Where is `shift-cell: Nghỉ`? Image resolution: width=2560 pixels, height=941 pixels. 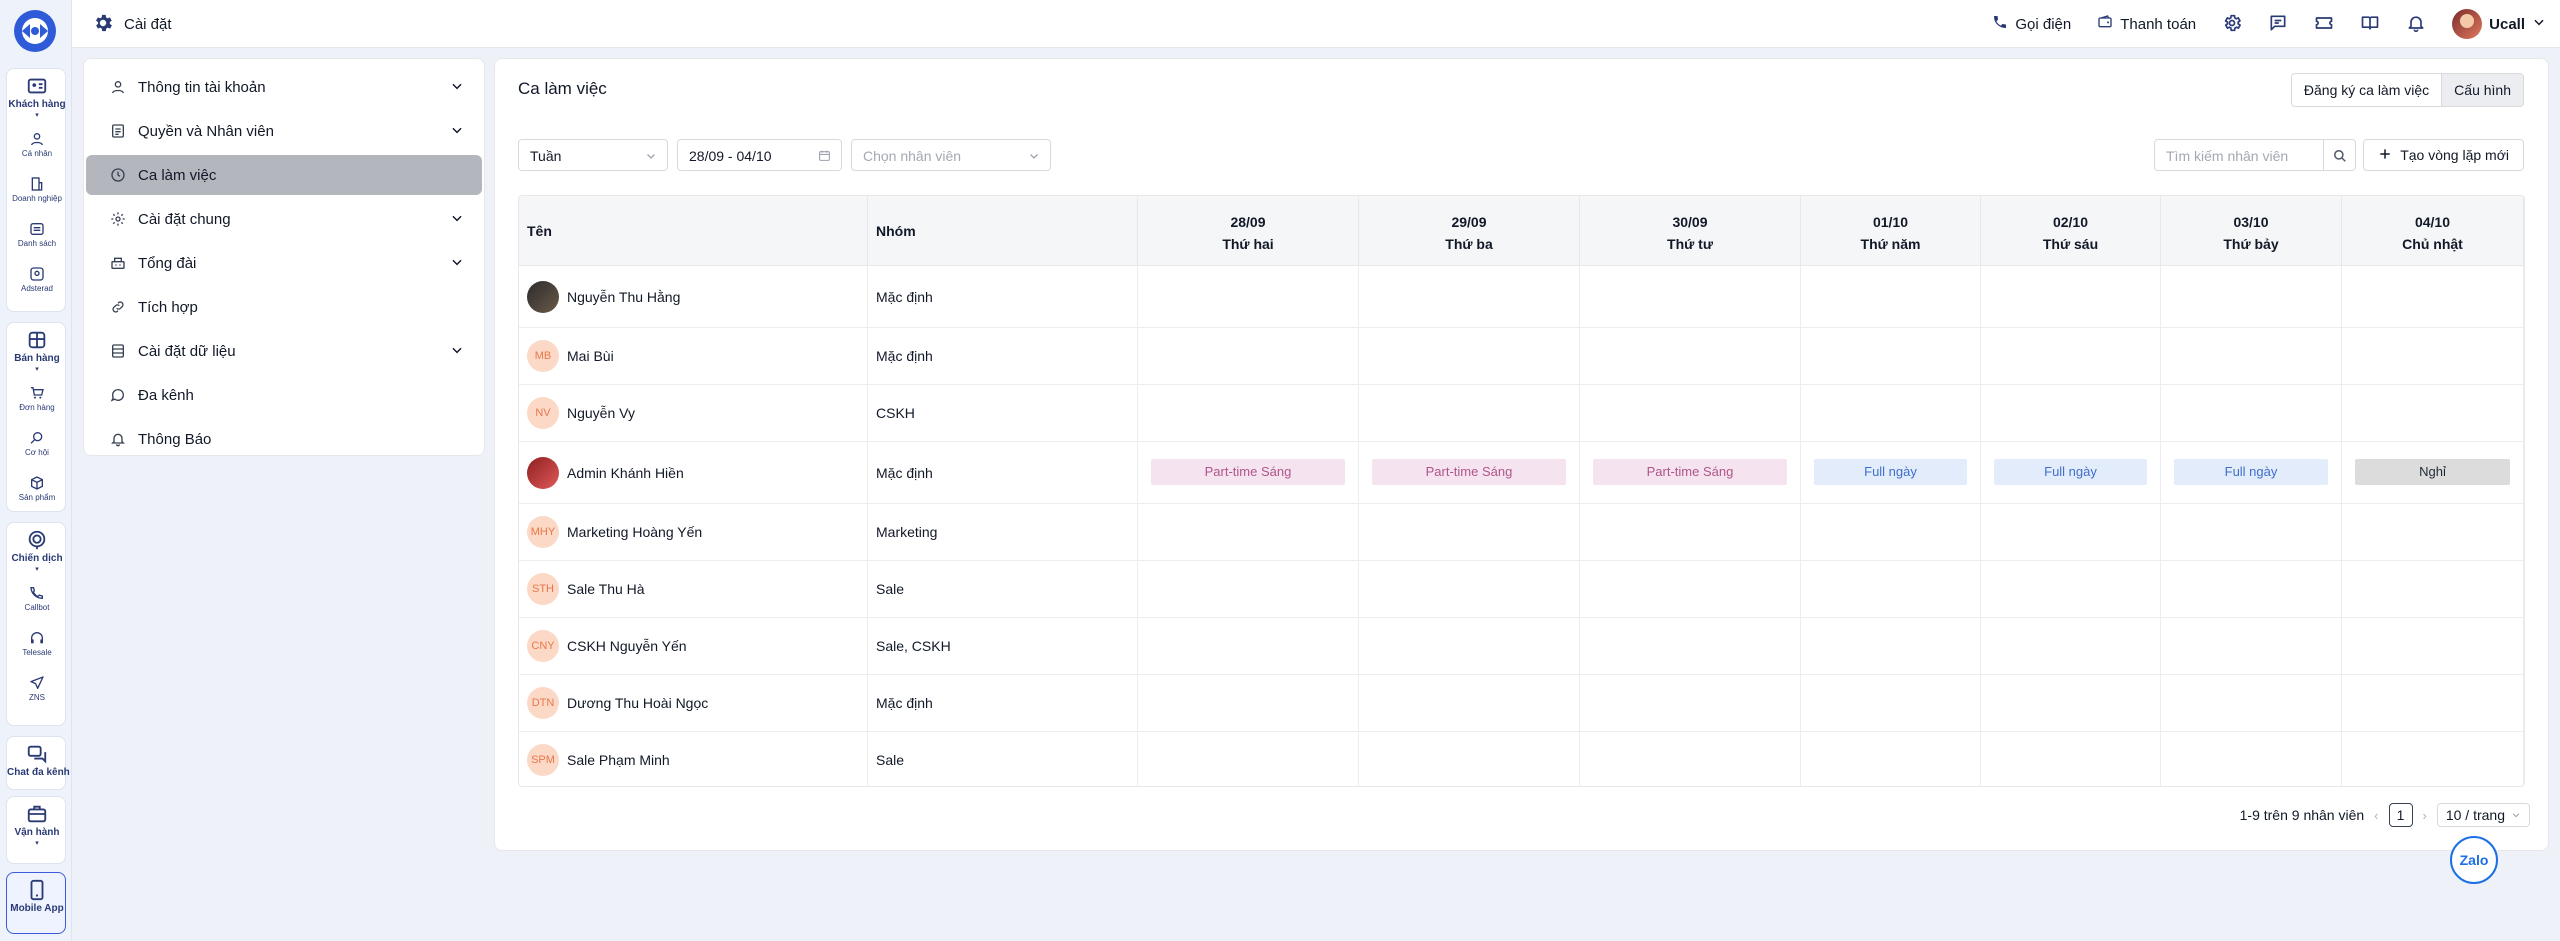
shift-cell: Nghỉ is located at coordinates (2433, 472).